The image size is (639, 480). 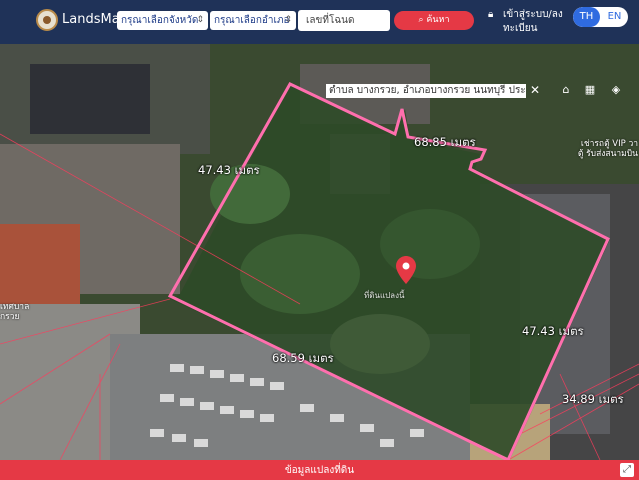 What do you see at coordinates (438, 20) in the screenshot?
I see `search-button-label: ค้นหา` at bounding box center [438, 20].